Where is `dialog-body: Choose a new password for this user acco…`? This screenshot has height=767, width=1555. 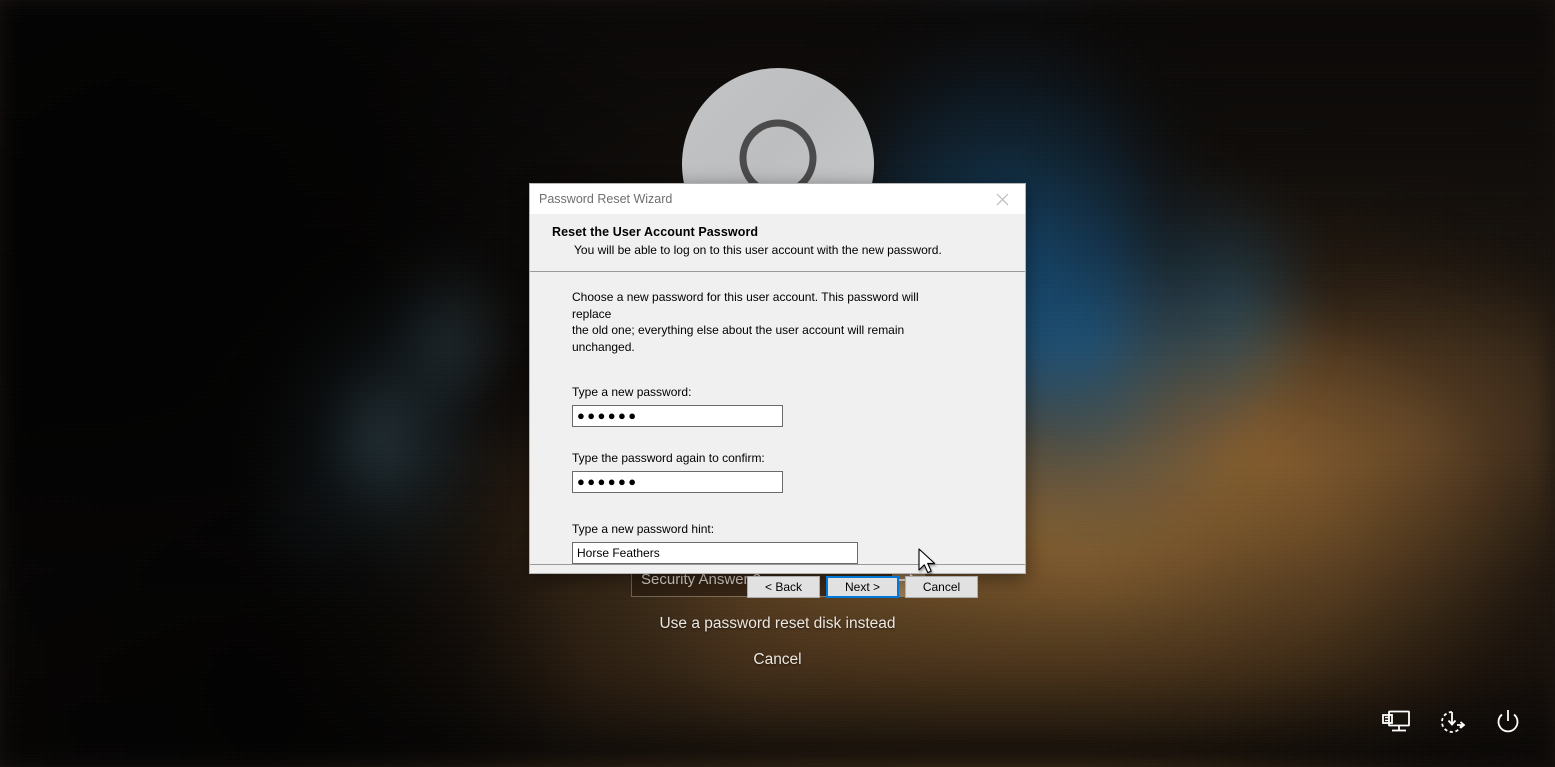
dialog-body: Choose a new password for this user acco… is located at coordinates (777, 418).